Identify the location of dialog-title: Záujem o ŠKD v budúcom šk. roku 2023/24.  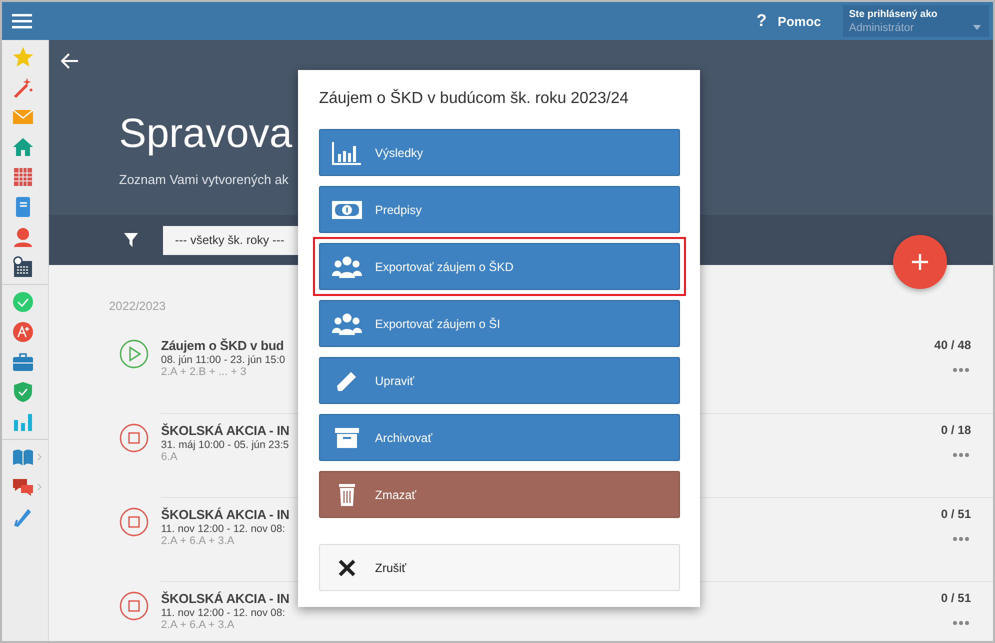
(474, 99).